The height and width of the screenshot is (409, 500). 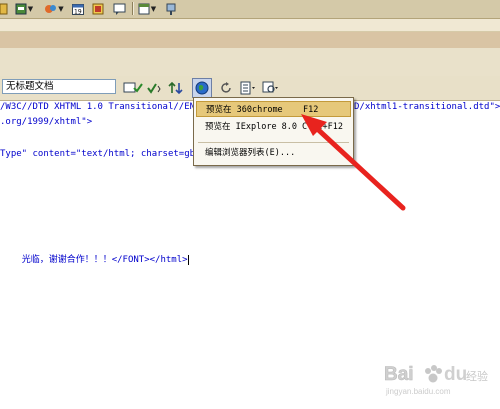 I want to click on menu-item-preview-iexplore: 预览在 IExplore 8.0 Ctrl+F12, so click(x=273, y=127).